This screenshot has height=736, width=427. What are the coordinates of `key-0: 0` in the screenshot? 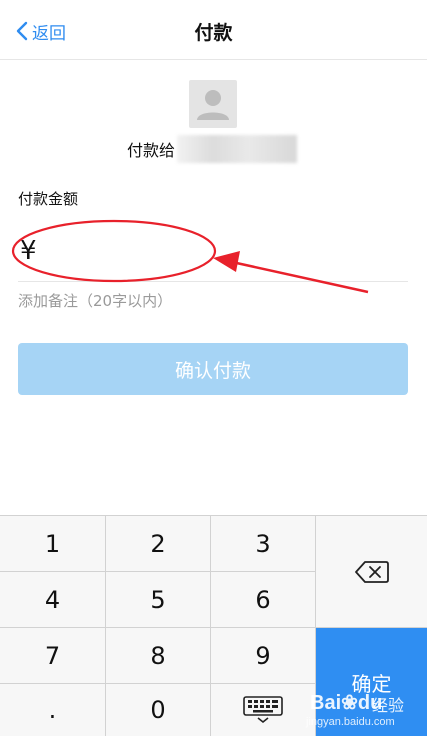 It's located at (158, 710).